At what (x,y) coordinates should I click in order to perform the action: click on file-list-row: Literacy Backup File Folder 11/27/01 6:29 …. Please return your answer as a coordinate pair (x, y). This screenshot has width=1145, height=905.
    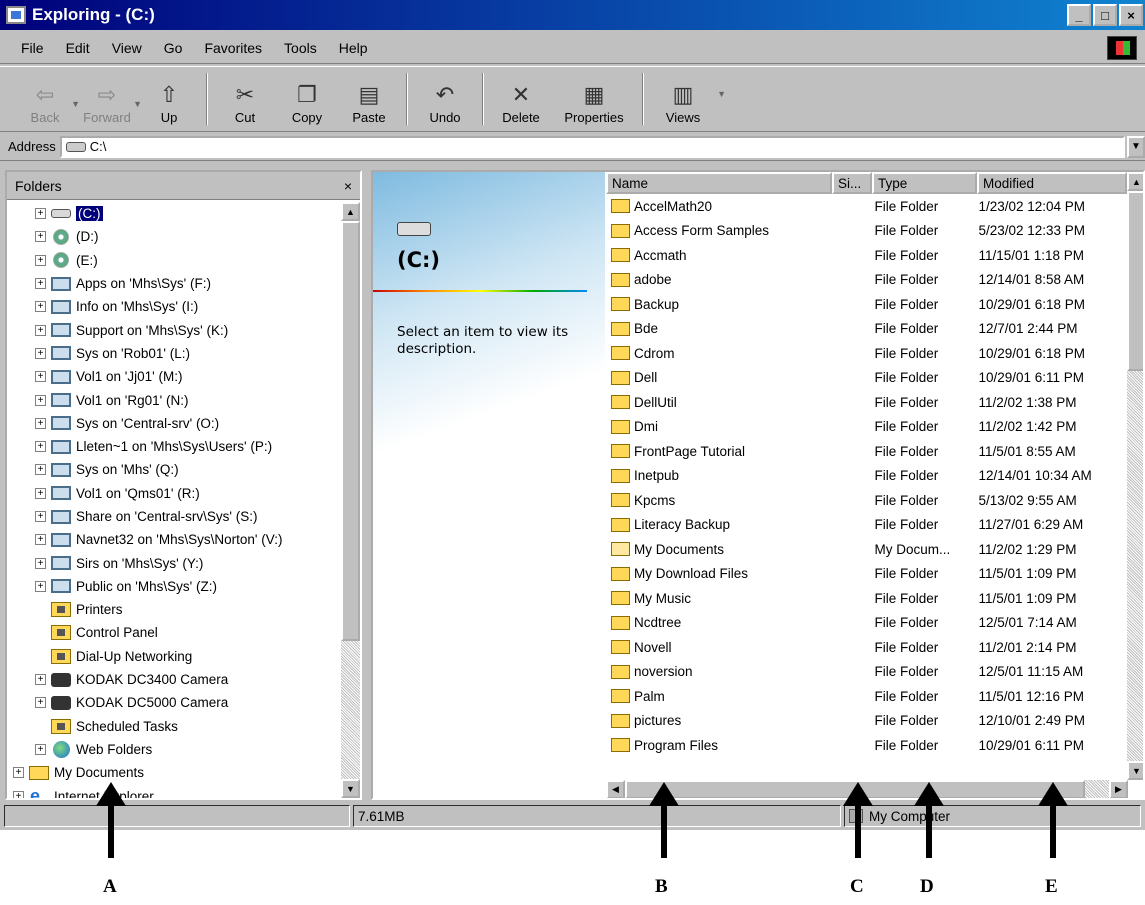
    Looking at the image, I should click on (866, 525).